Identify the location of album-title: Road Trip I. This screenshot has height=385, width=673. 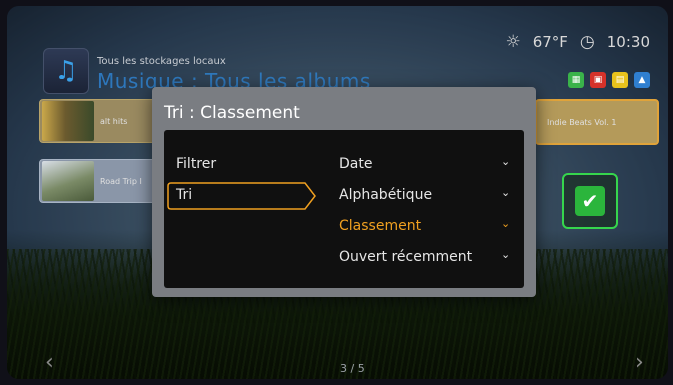
(121, 181).